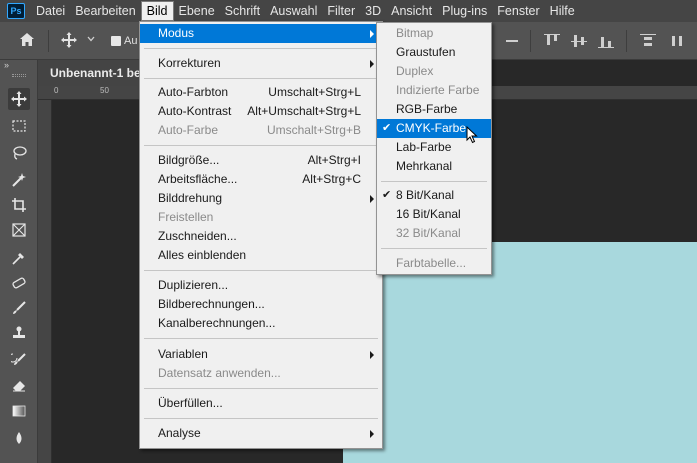 This screenshot has height=463, width=697. I want to click on menu-item-label: Bilddrehung, so click(190, 198).